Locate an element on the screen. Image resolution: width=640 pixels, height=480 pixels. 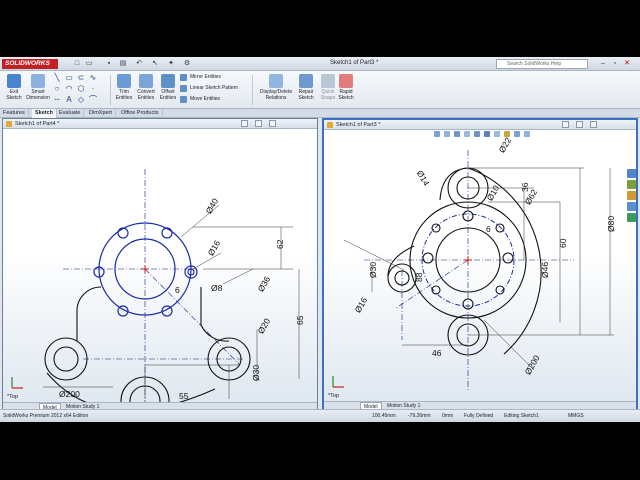
convert-entities-button: Convert Entities is located at coordinates (146, 90).